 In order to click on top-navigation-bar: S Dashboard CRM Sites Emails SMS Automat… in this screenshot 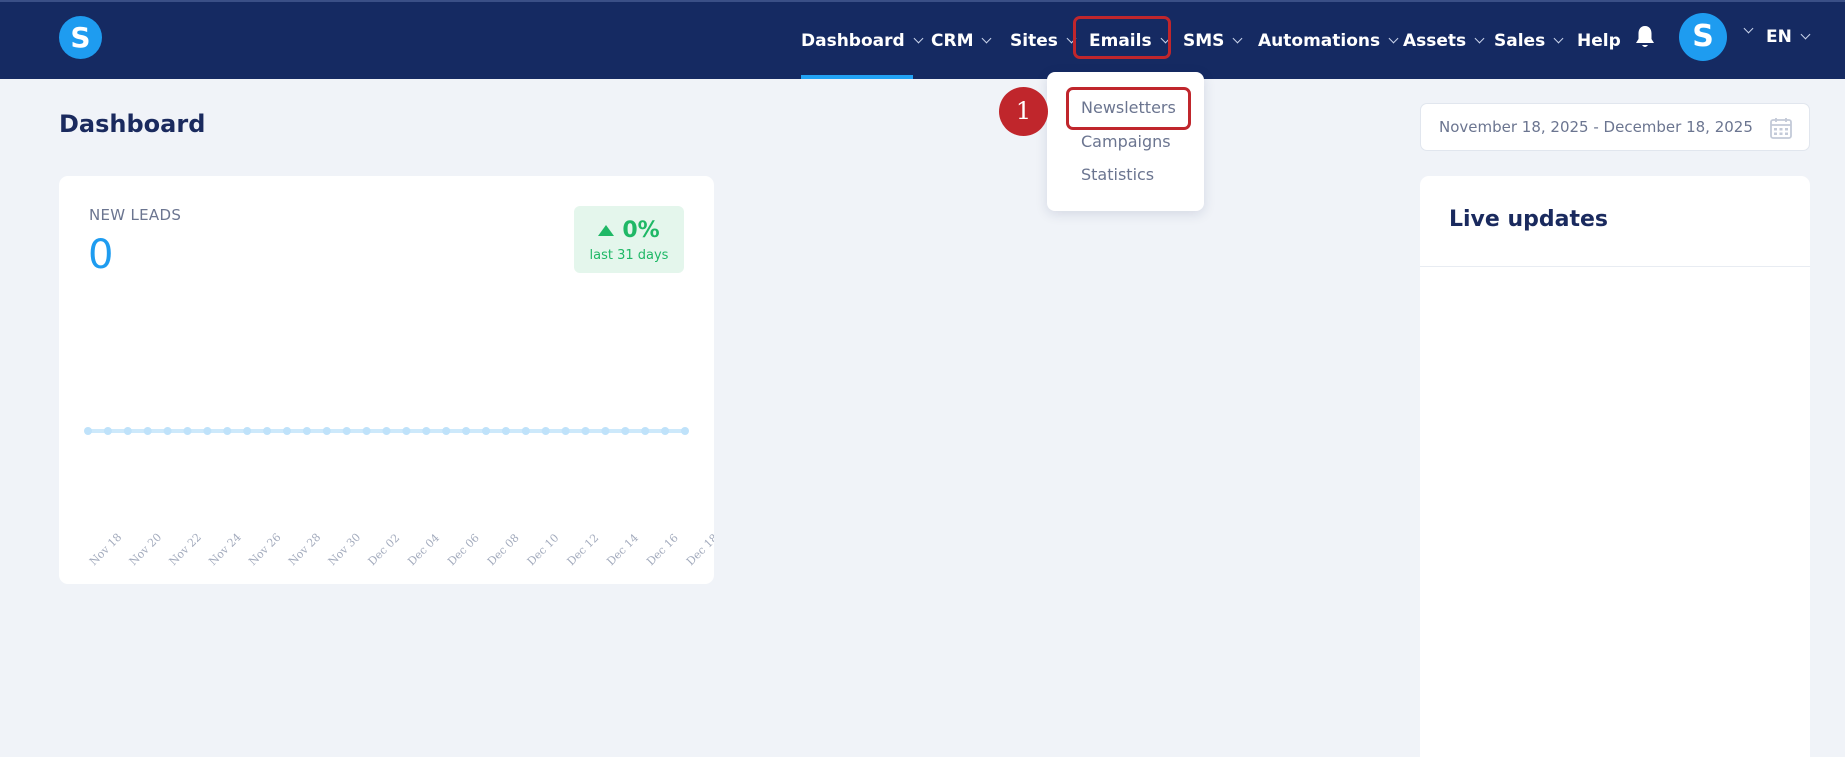, I will do `click(922, 39)`.